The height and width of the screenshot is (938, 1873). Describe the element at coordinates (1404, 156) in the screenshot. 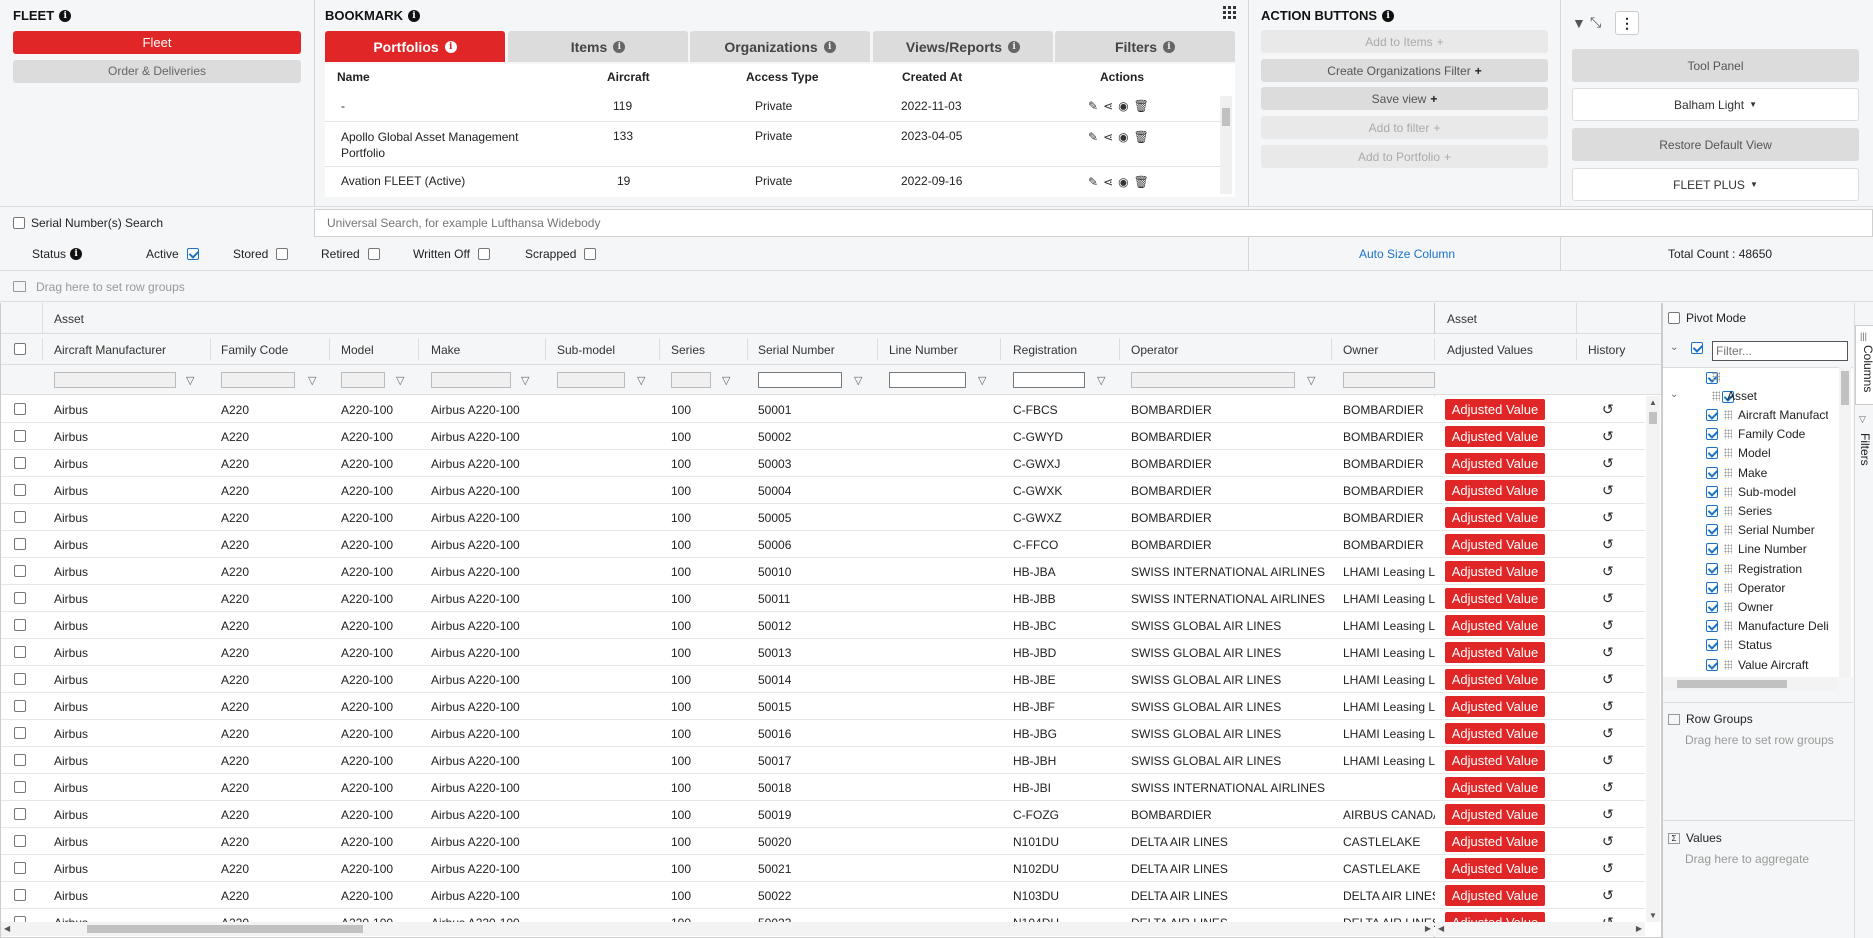

I see `add-to-portfolio-button: Add to Portfolio +` at that location.